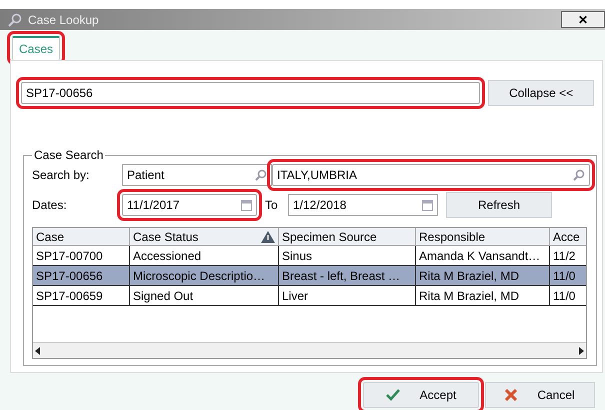 The image size is (605, 410). Describe the element at coordinates (272, 205) in the screenshot. I see `to-label: To` at that location.